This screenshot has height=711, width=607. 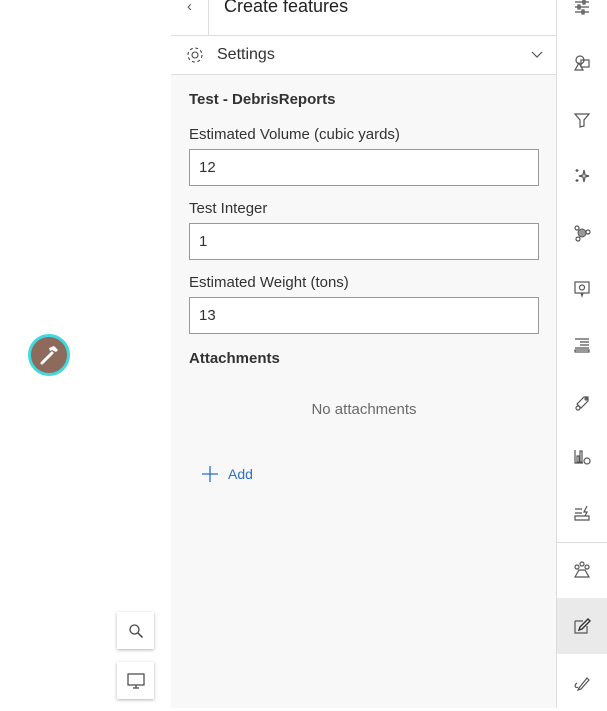 I want to click on monitor-icon, so click(x=135, y=680).